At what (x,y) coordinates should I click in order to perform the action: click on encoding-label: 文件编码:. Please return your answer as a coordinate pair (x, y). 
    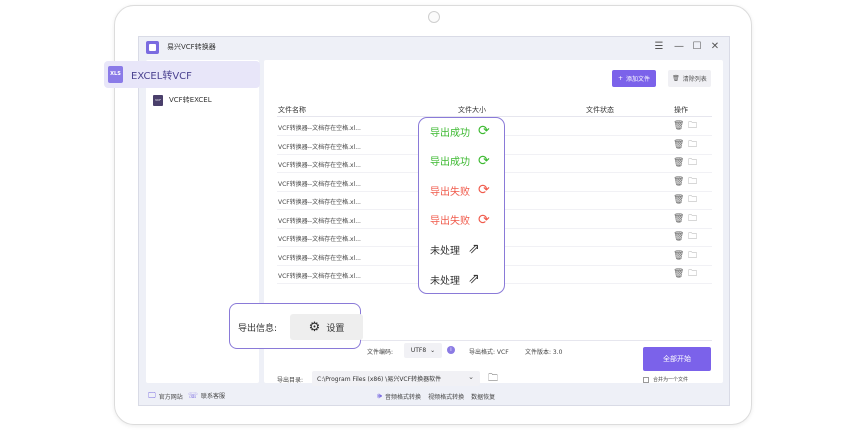
    Looking at the image, I should click on (380, 352).